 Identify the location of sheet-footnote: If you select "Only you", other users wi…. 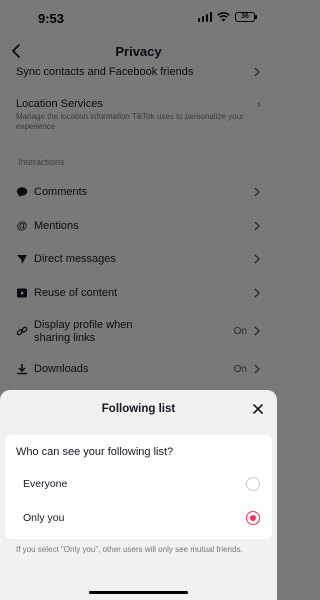
(129, 549).